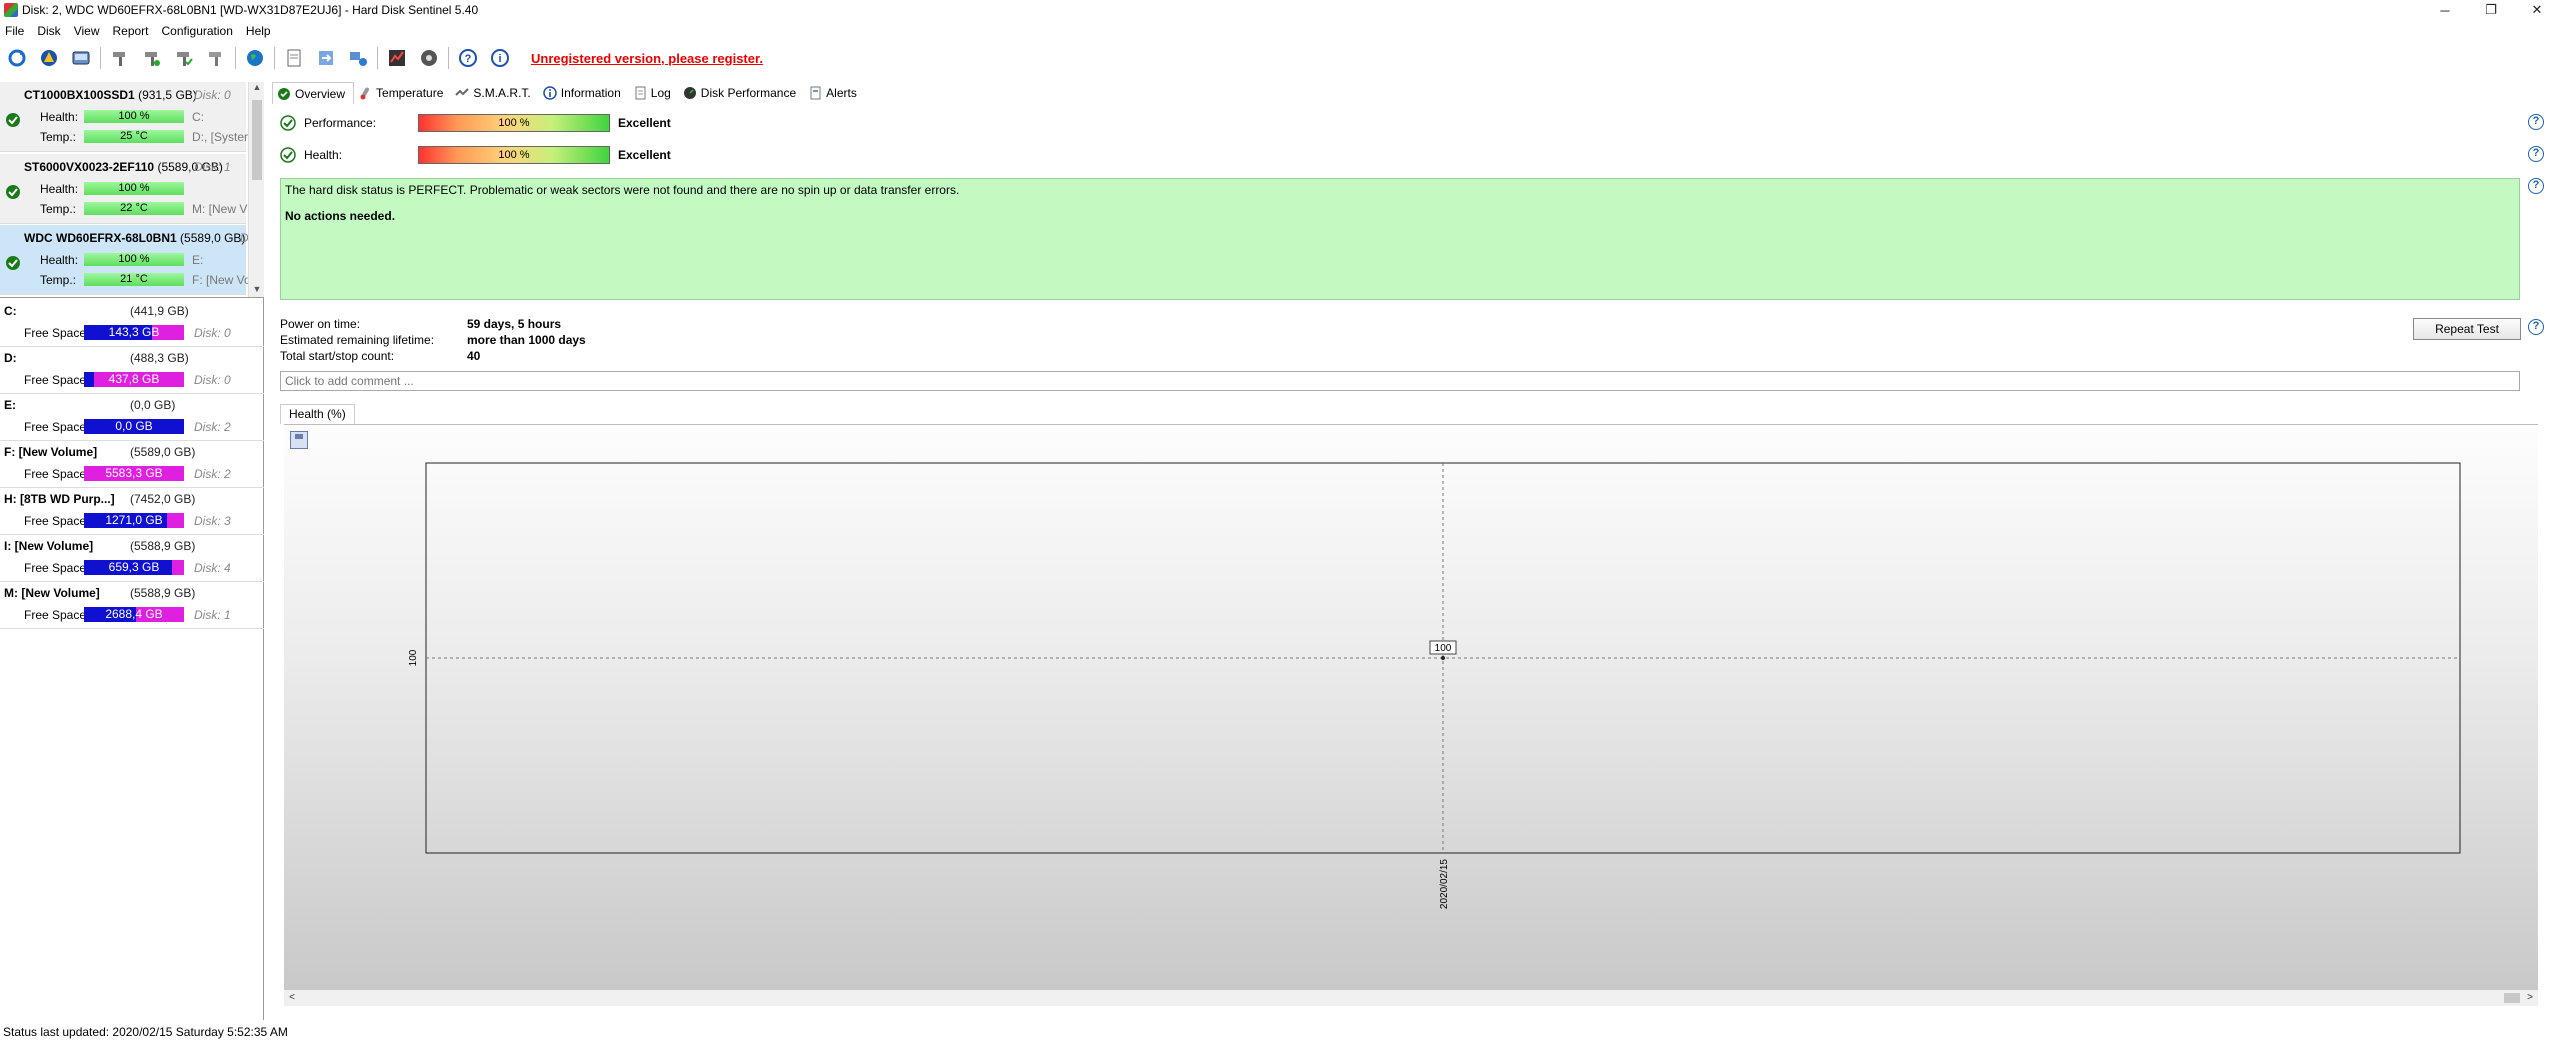 This screenshot has height=1040, width=2560. What do you see at coordinates (49, 546) in the screenshot?
I see `volume-name: I: [New Volume]` at bounding box center [49, 546].